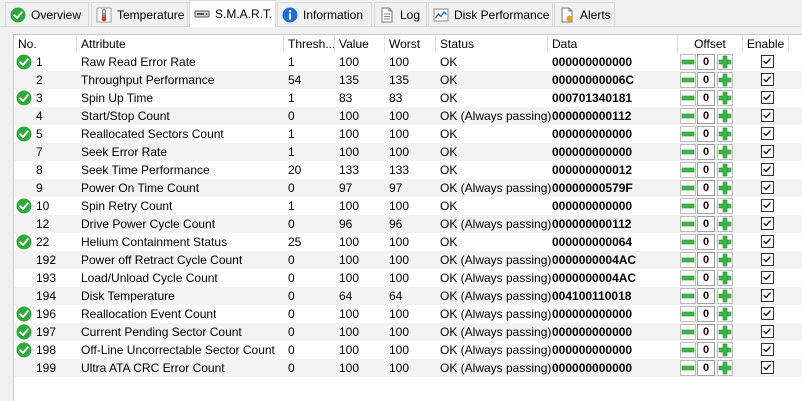  I want to click on column-header-attribute: Attribute, so click(180, 44).